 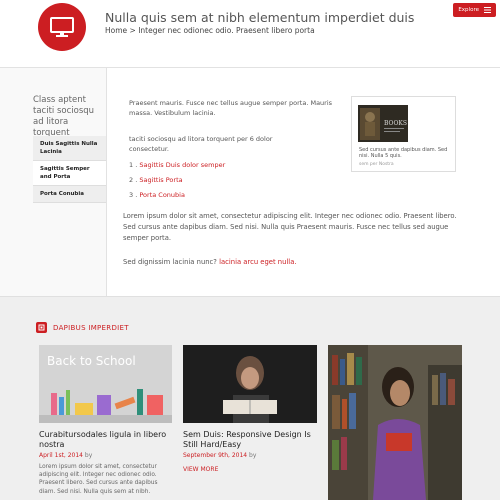 I want to click on card-image-back-to-school: Back to School, so click(x=105, y=384).